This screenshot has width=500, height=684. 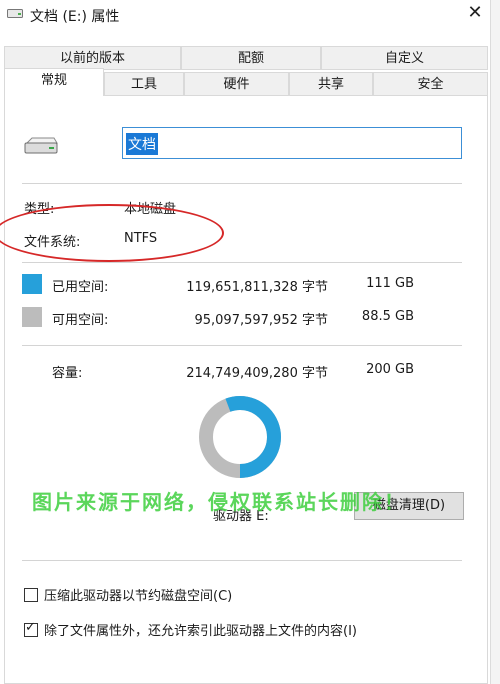 What do you see at coordinates (92, 58) in the screenshot?
I see `tab-previous-versions: 以前的版本` at bounding box center [92, 58].